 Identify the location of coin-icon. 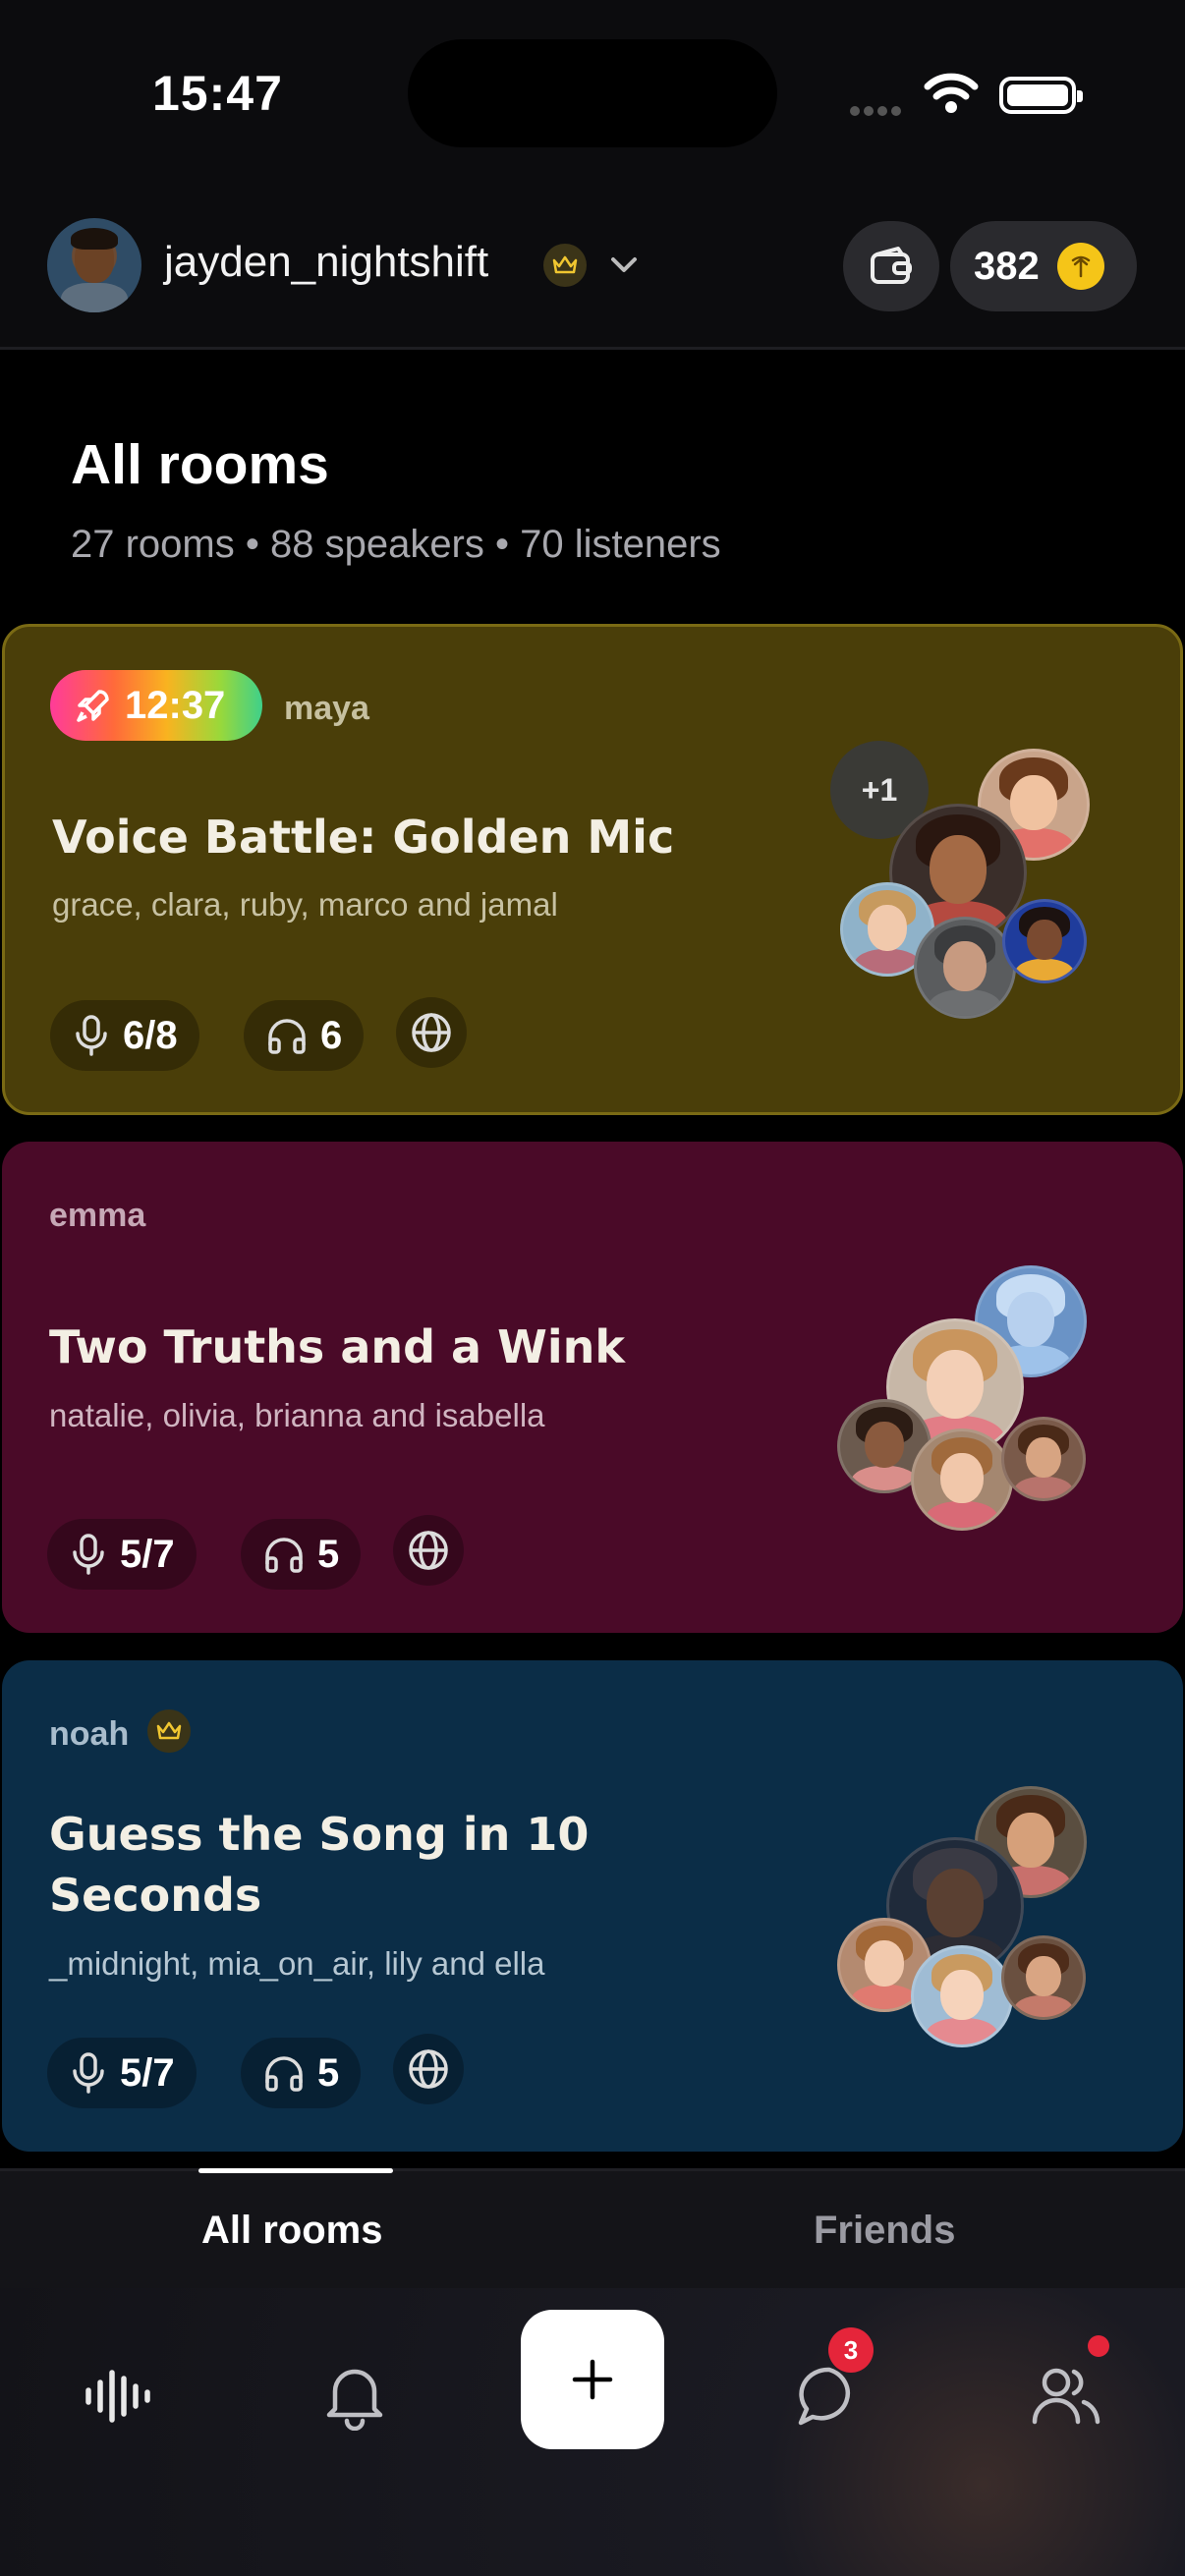
(1080, 266).